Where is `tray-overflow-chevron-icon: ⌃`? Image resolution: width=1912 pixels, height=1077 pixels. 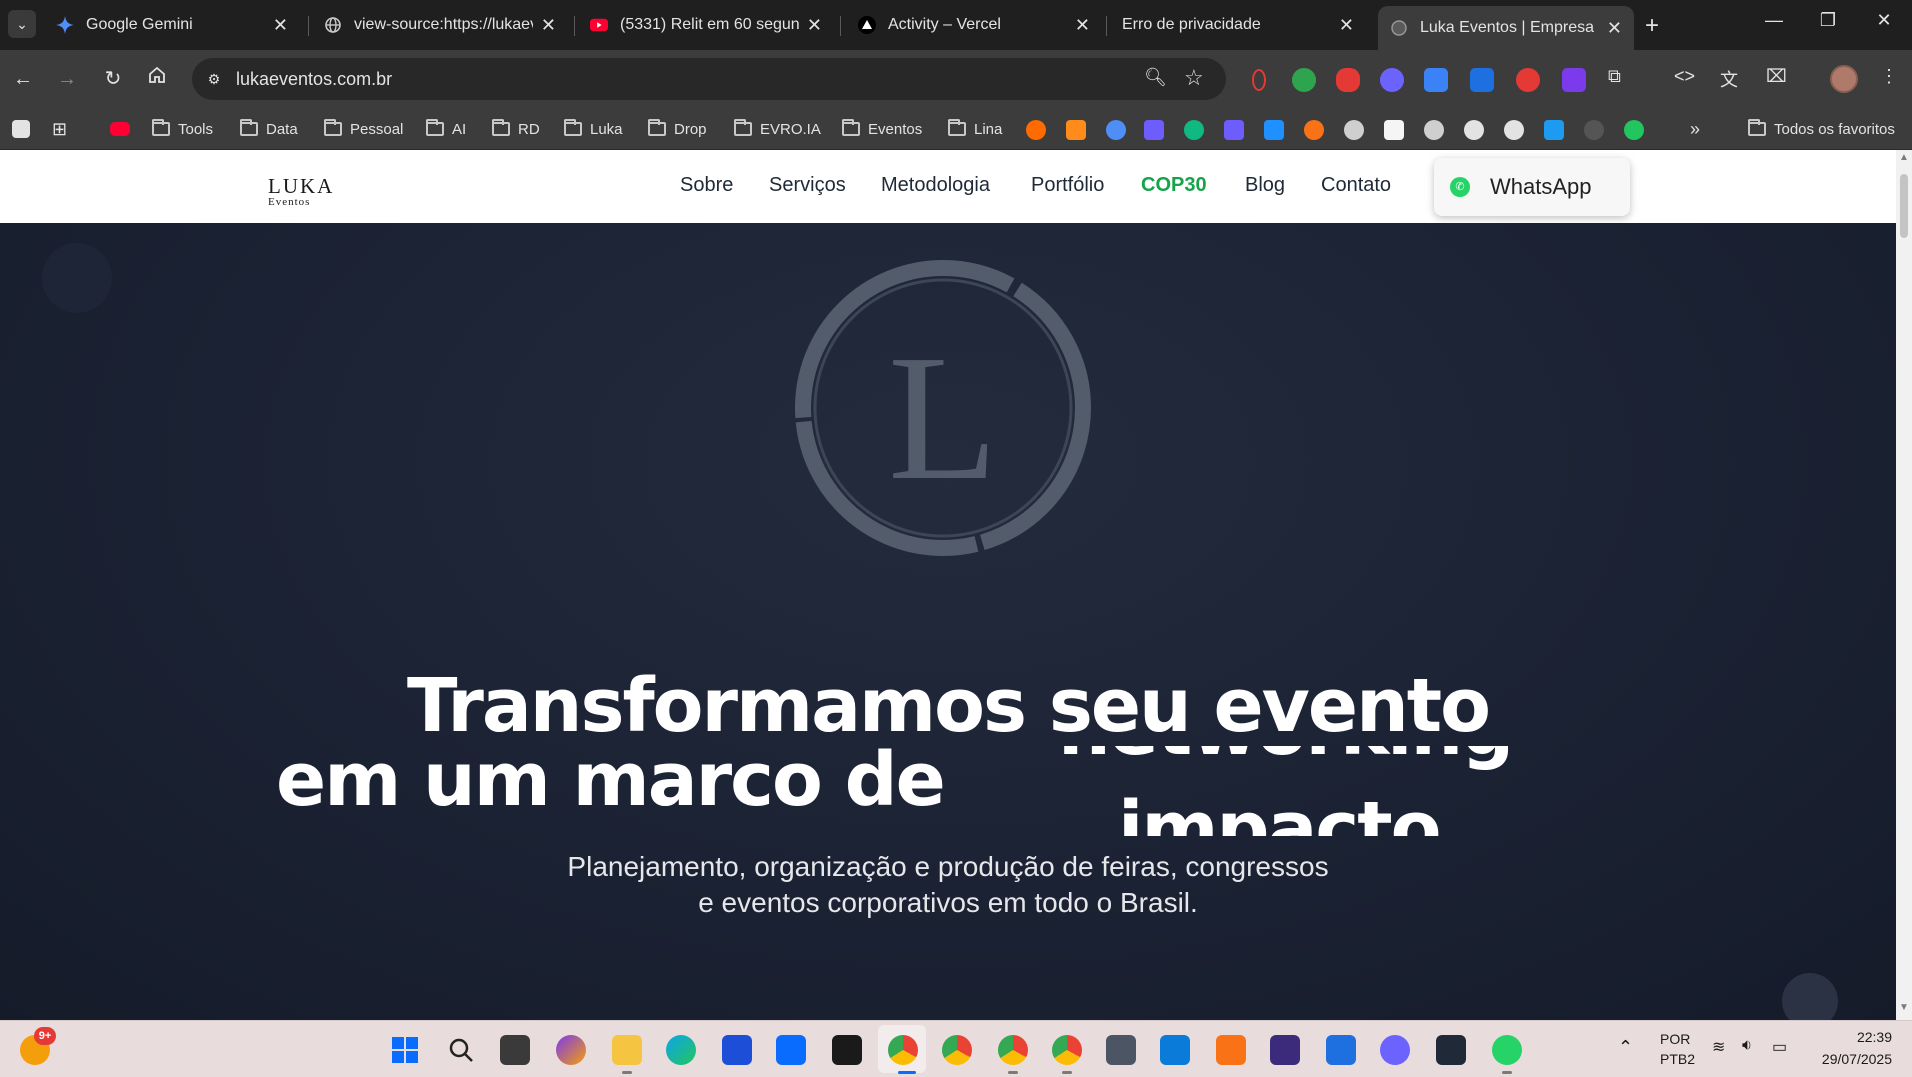 tray-overflow-chevron-icon: ⌃ is located at coordinates (1625, 1047).